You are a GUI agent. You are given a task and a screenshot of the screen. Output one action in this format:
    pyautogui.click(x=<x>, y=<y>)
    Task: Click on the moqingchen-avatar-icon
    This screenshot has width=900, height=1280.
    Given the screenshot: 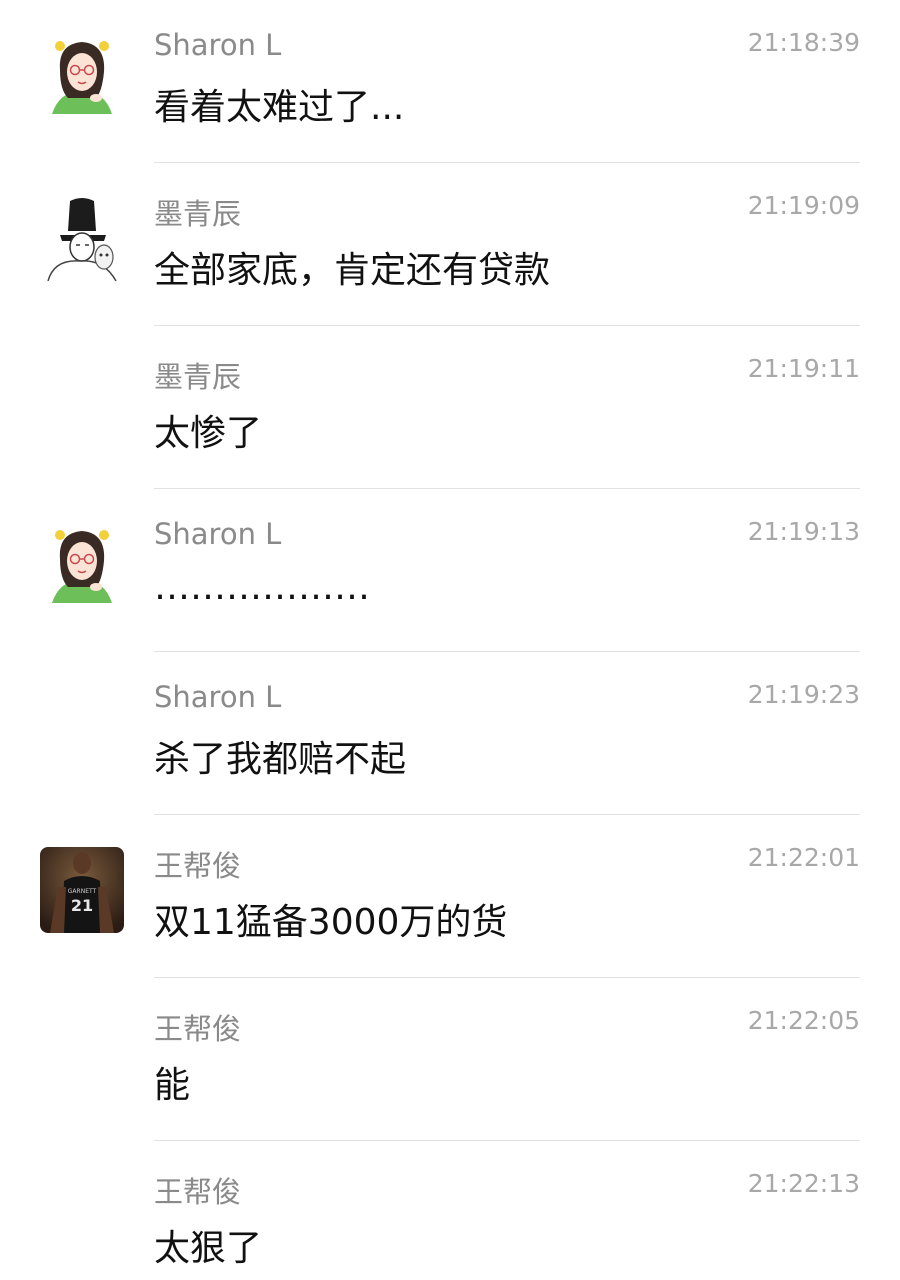 What is the action you would take?
    pyautogui.click(x=82, y=238)
    